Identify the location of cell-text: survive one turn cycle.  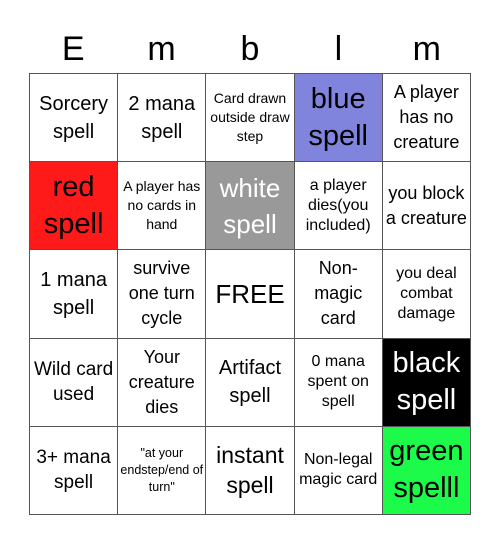
(161, 293).